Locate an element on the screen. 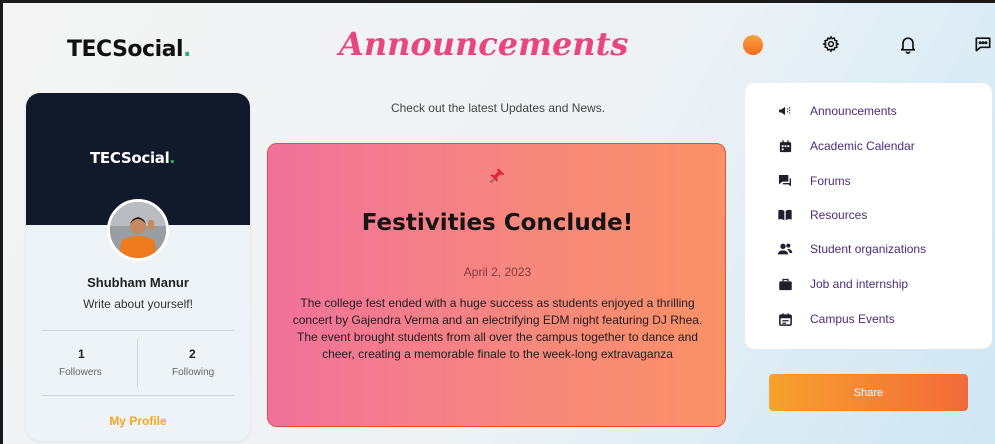 This screenshot has width=995, height=444. chat-icon is located at coordinates (983, 44).